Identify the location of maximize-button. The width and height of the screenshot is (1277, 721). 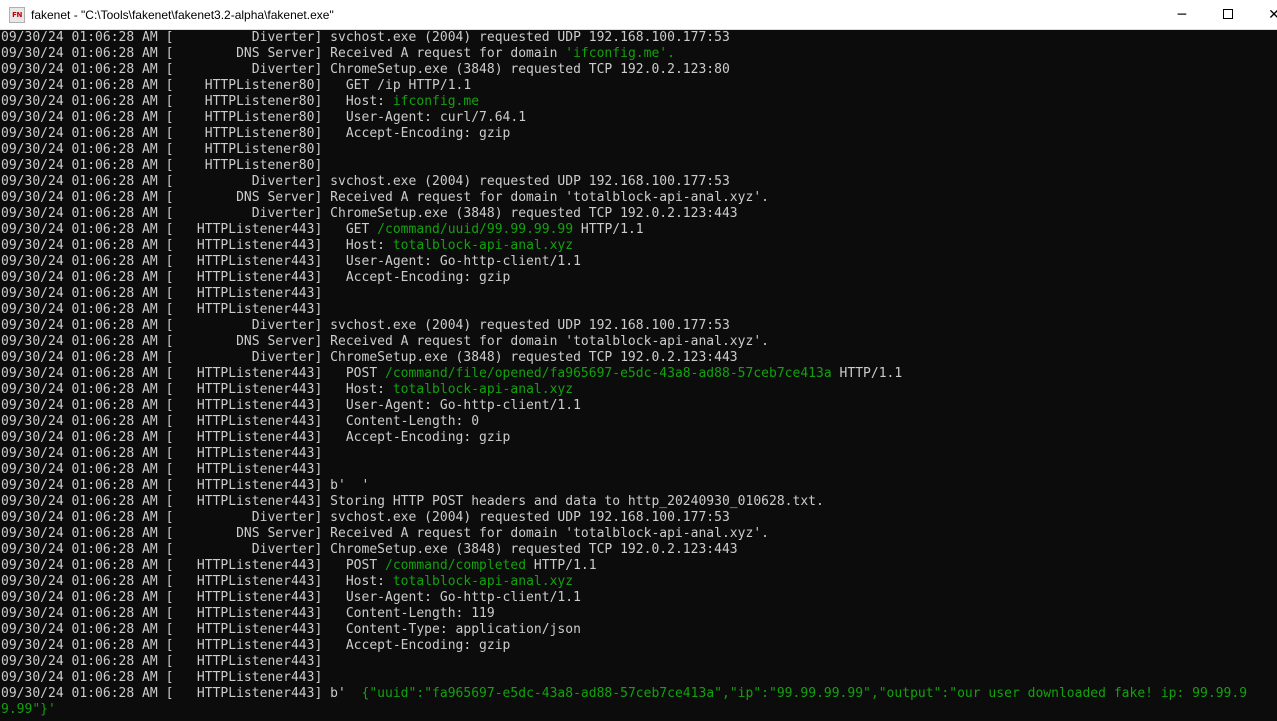
(1228, 15).